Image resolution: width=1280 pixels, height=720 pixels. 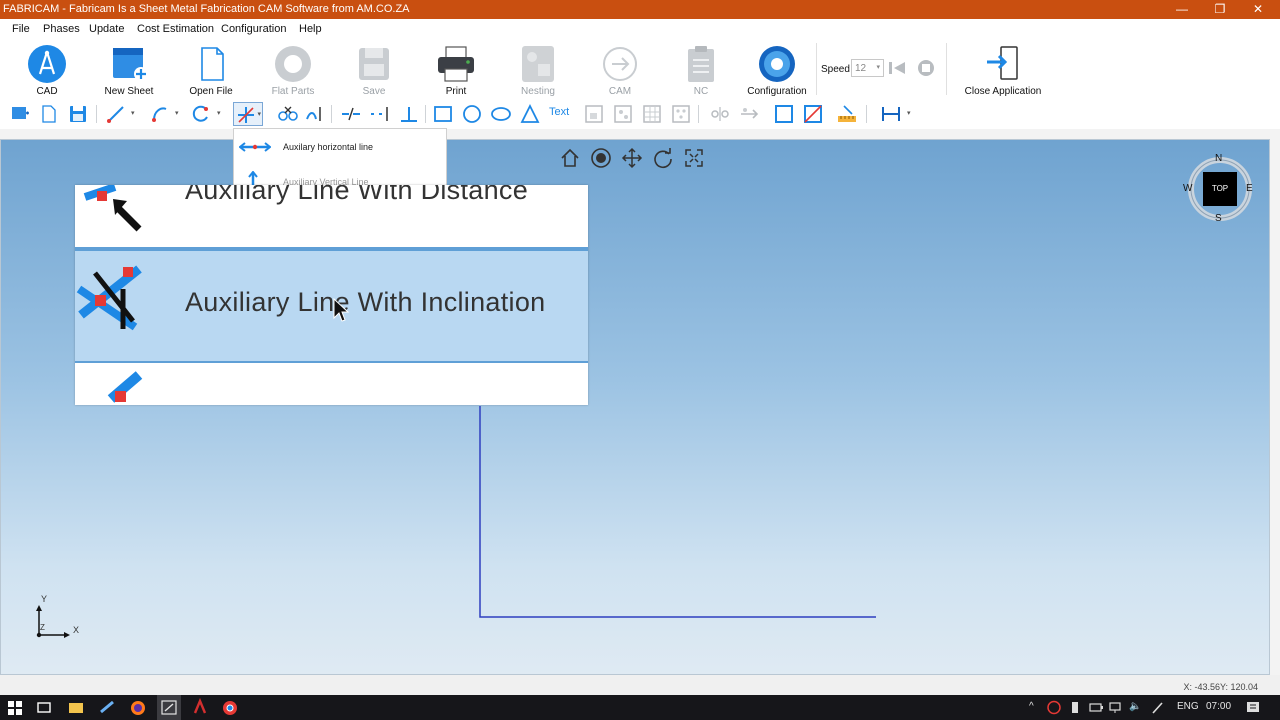 What do you see at coordinates (897, 68) in the screenshot?
I see `step-back-icon` at bounding box center [897, 68].